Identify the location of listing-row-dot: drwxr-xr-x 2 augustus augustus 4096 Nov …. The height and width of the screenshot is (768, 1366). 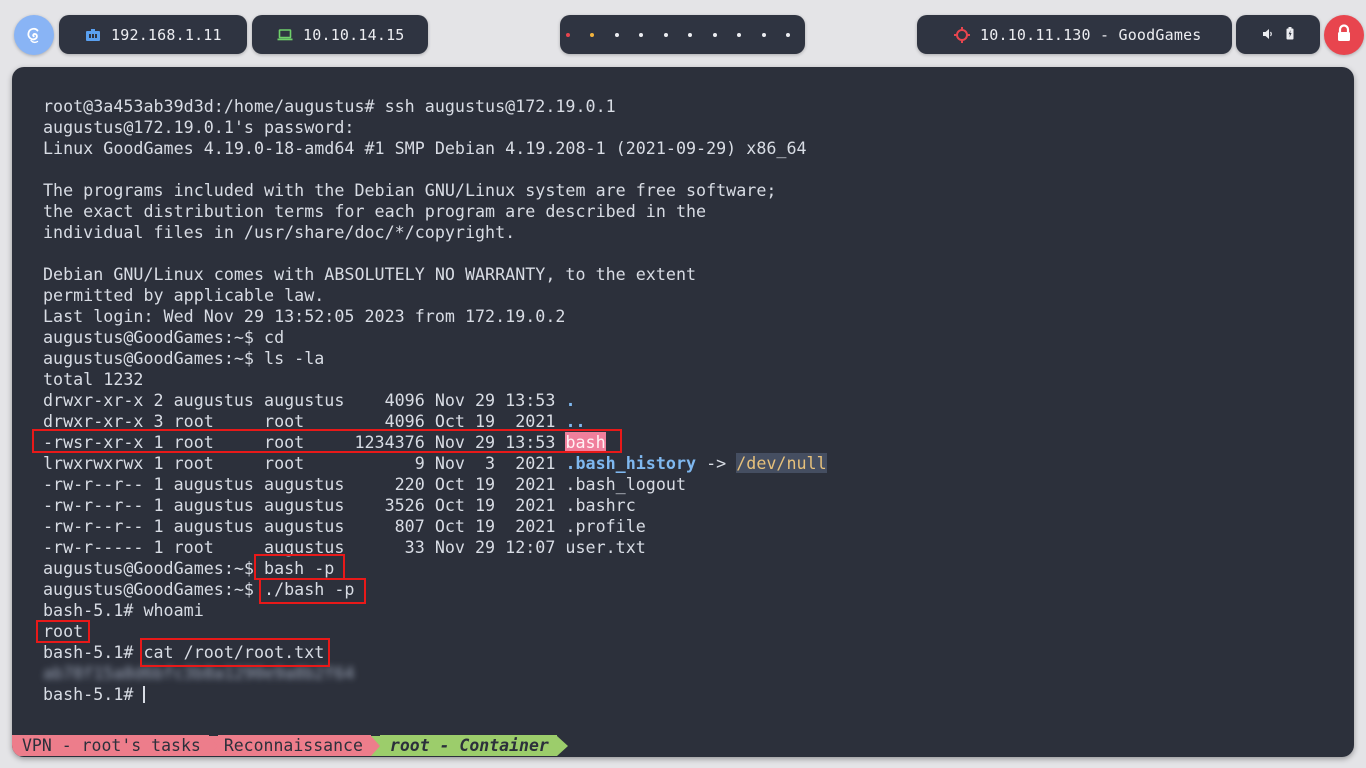
(435, 400).